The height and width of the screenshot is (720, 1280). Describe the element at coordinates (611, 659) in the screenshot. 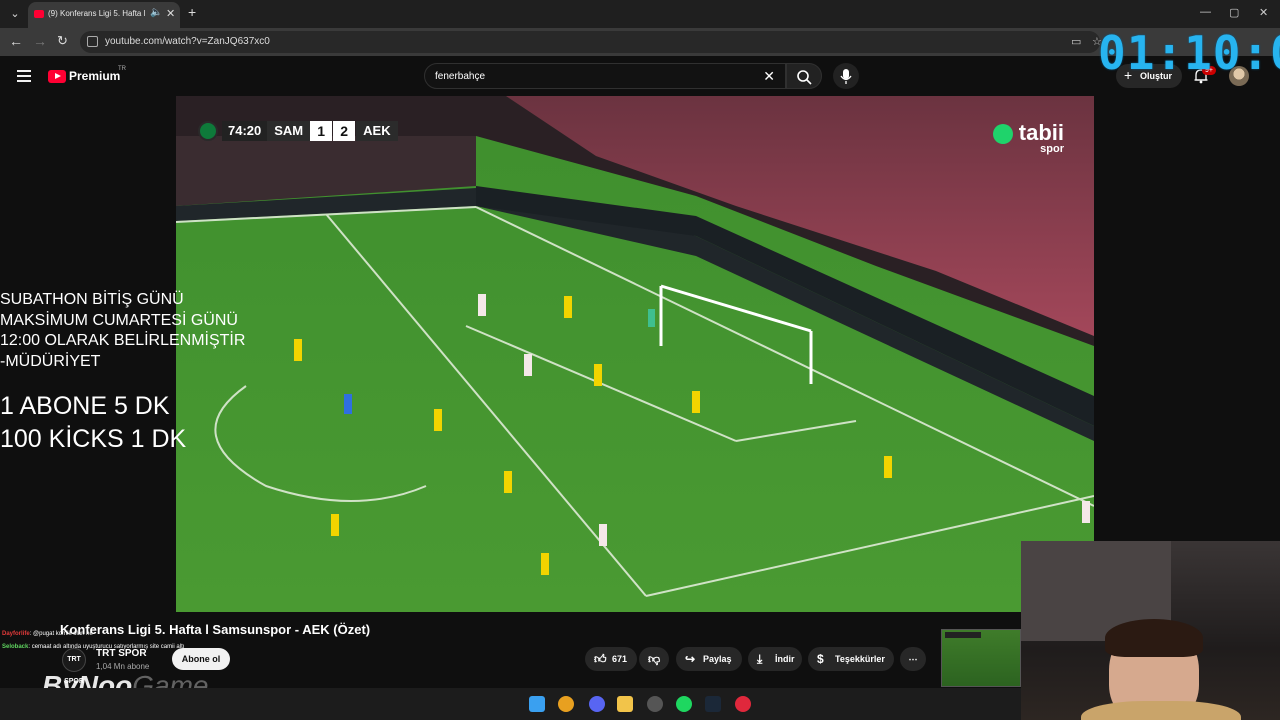

I see `like-button: 👍︎ 671` at that location.